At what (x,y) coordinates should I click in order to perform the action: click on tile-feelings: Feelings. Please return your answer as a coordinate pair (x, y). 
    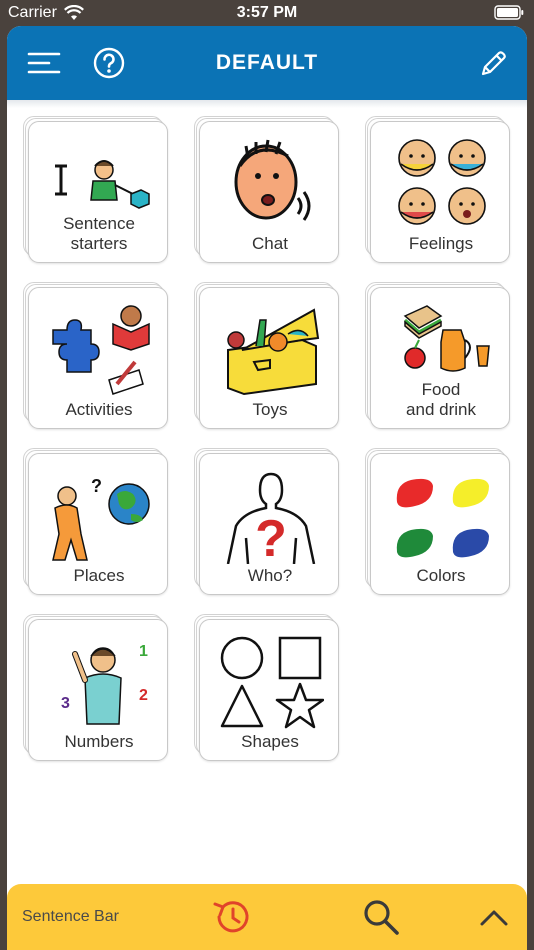
    Looking at the image, I should click on (437, 189).